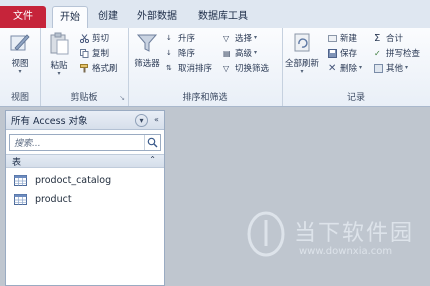 This screenshot has height=286, width=430. I want to click on refresh-icon, so click(302, 42).